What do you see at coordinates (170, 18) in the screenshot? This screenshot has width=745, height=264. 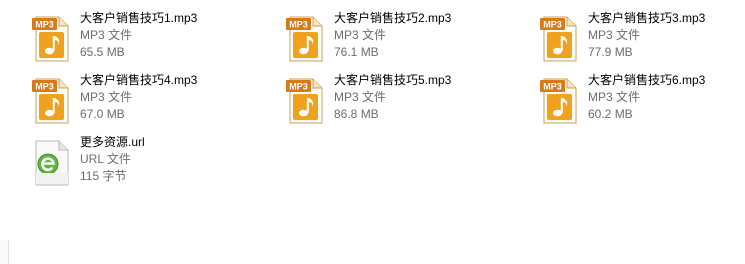 I see `file-name: 大客户销售技巧1.mp3` at bounding box center [170, 18].